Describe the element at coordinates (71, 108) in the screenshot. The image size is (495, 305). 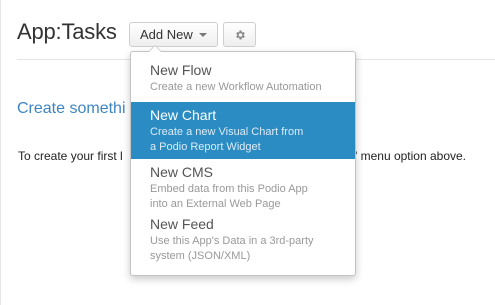
I see `section-heading: Create somethi` at that location.